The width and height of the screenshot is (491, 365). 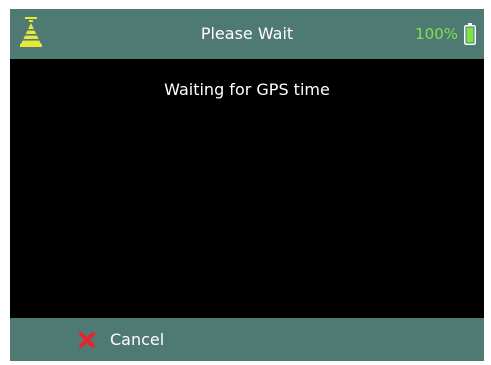 What do you see at coordinates (247, 89) in the screenshot?
I see `status-message: Waiting for GPS time` at bounding box center [247, 89].